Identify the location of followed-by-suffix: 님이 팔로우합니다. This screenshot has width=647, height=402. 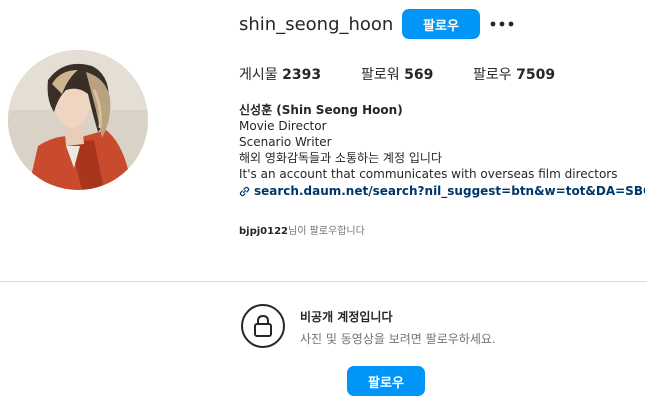
(326, 231).